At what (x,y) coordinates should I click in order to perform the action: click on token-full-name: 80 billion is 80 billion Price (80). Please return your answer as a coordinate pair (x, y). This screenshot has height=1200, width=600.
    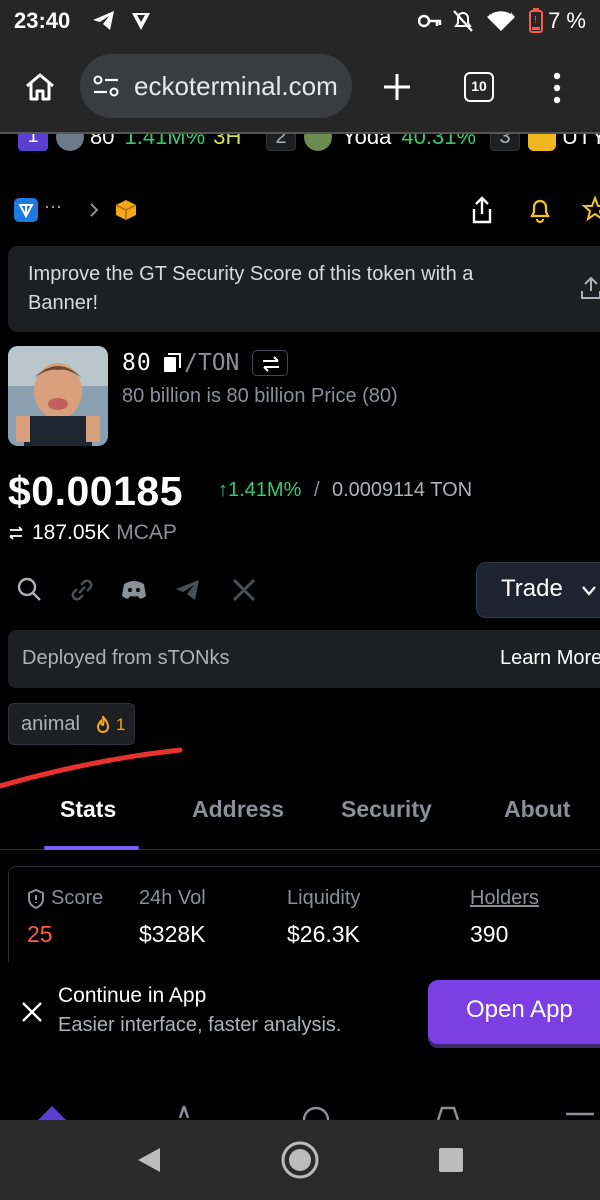
    Looking at the image, I should click on (260, 396).